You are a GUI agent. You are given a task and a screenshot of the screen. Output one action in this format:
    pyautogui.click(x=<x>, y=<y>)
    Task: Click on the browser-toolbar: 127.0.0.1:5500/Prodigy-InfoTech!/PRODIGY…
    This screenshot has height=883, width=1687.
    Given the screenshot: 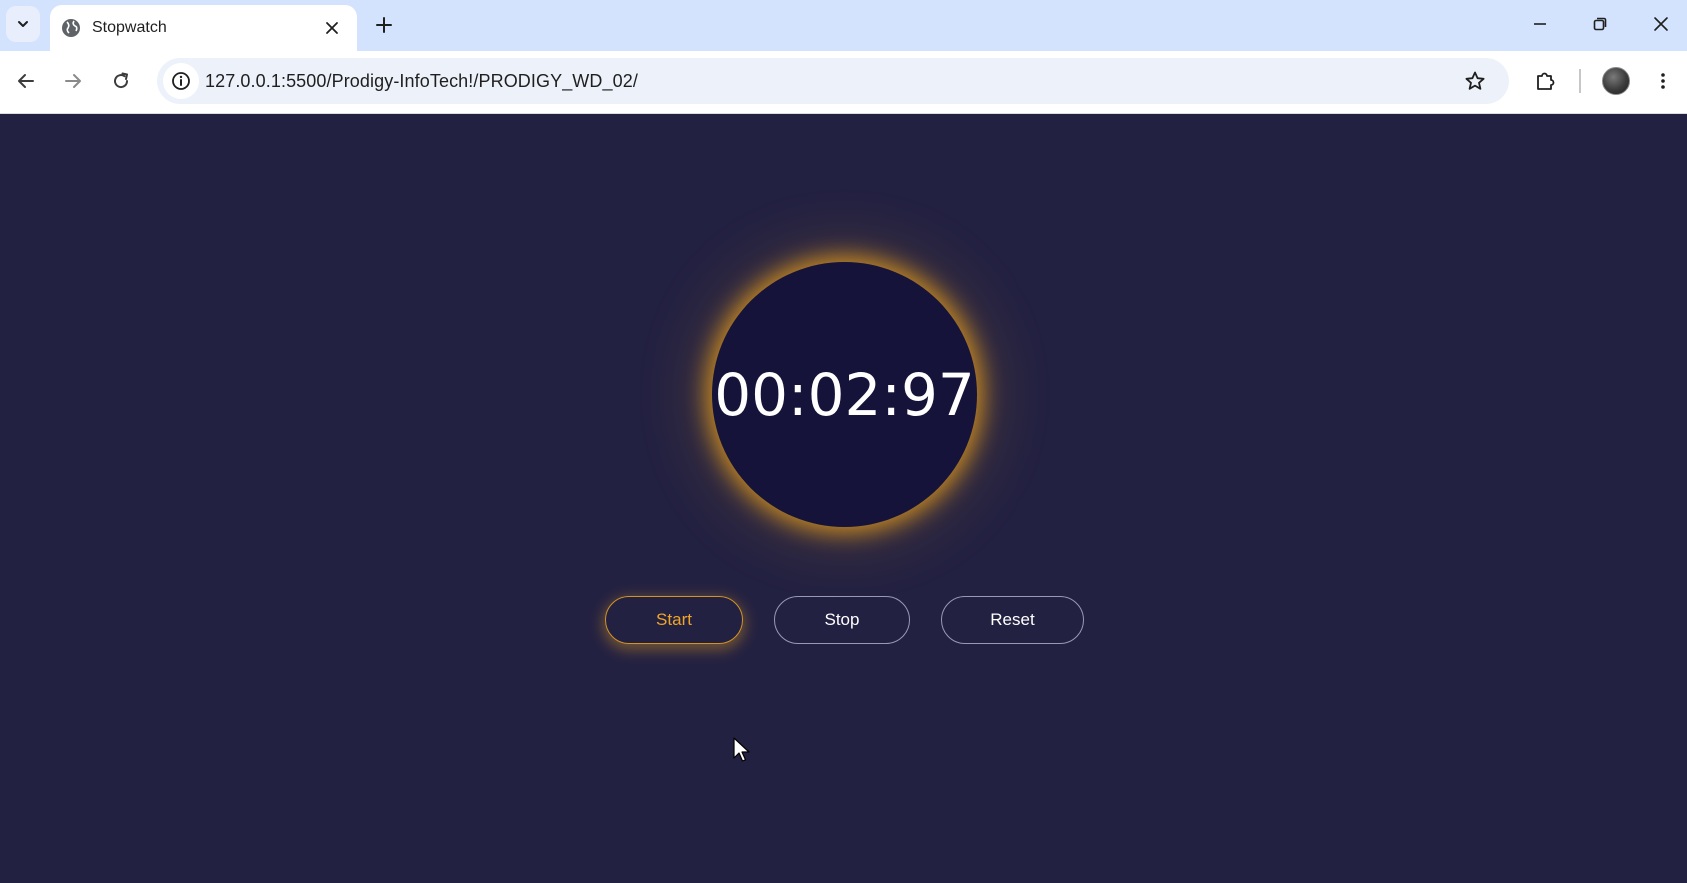 What is the action you would take?
    pyautogui.click(x=843, y=82)
    